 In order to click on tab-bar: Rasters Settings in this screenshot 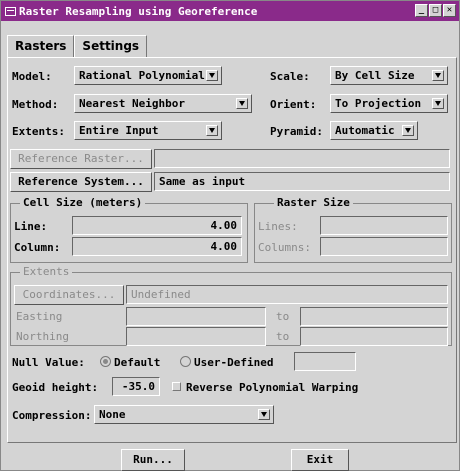, I will do `click(77, 46)`.